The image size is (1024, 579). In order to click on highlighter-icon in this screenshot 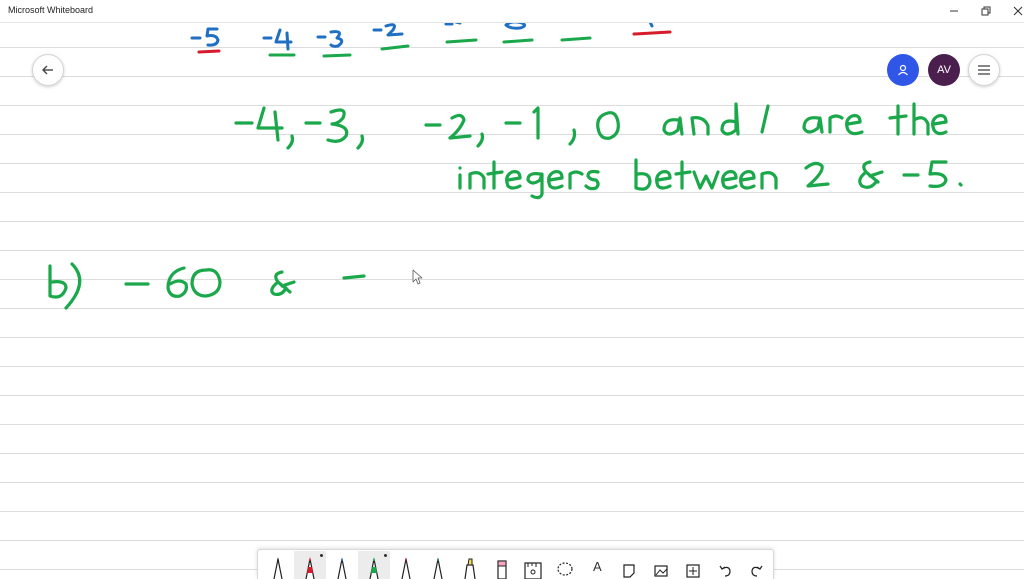, I will do `click(469, 568)`.